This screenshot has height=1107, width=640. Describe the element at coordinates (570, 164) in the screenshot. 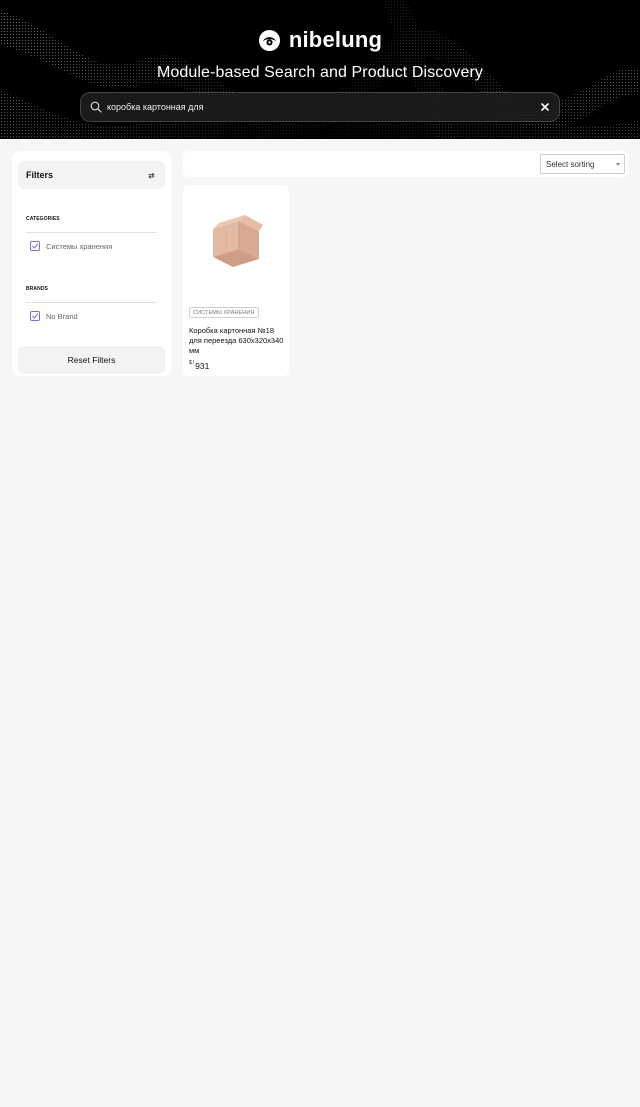

I see `sort-select-label: Select sorting` at that location.